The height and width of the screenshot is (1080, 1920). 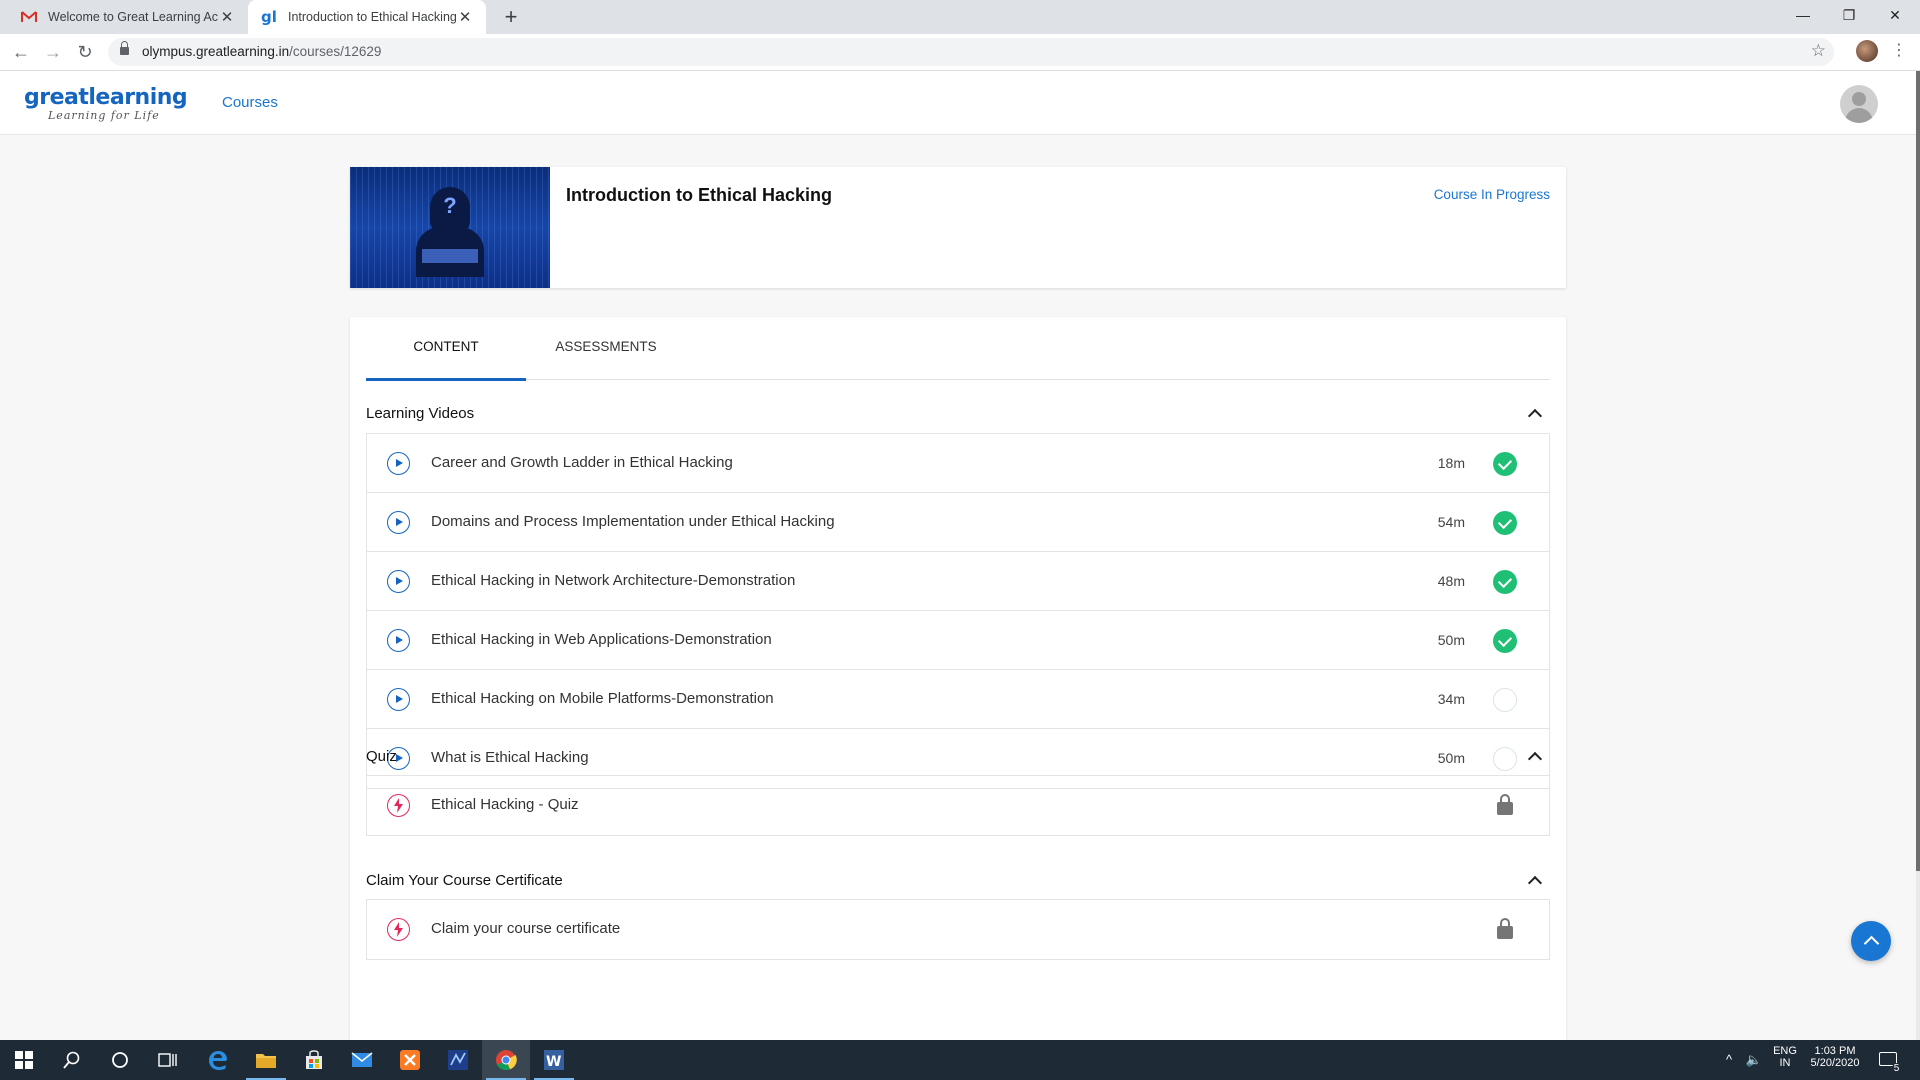 I want to click on cortana-icon, so click(x=120, y=1060).